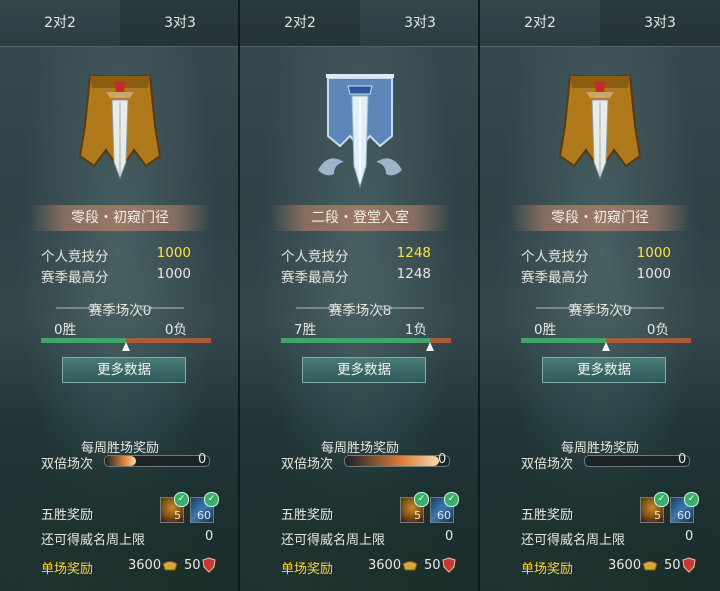 This screenshot has height=591, width=720. I want to click on rank-title: 二段・登堂入室, so click(360, 218).